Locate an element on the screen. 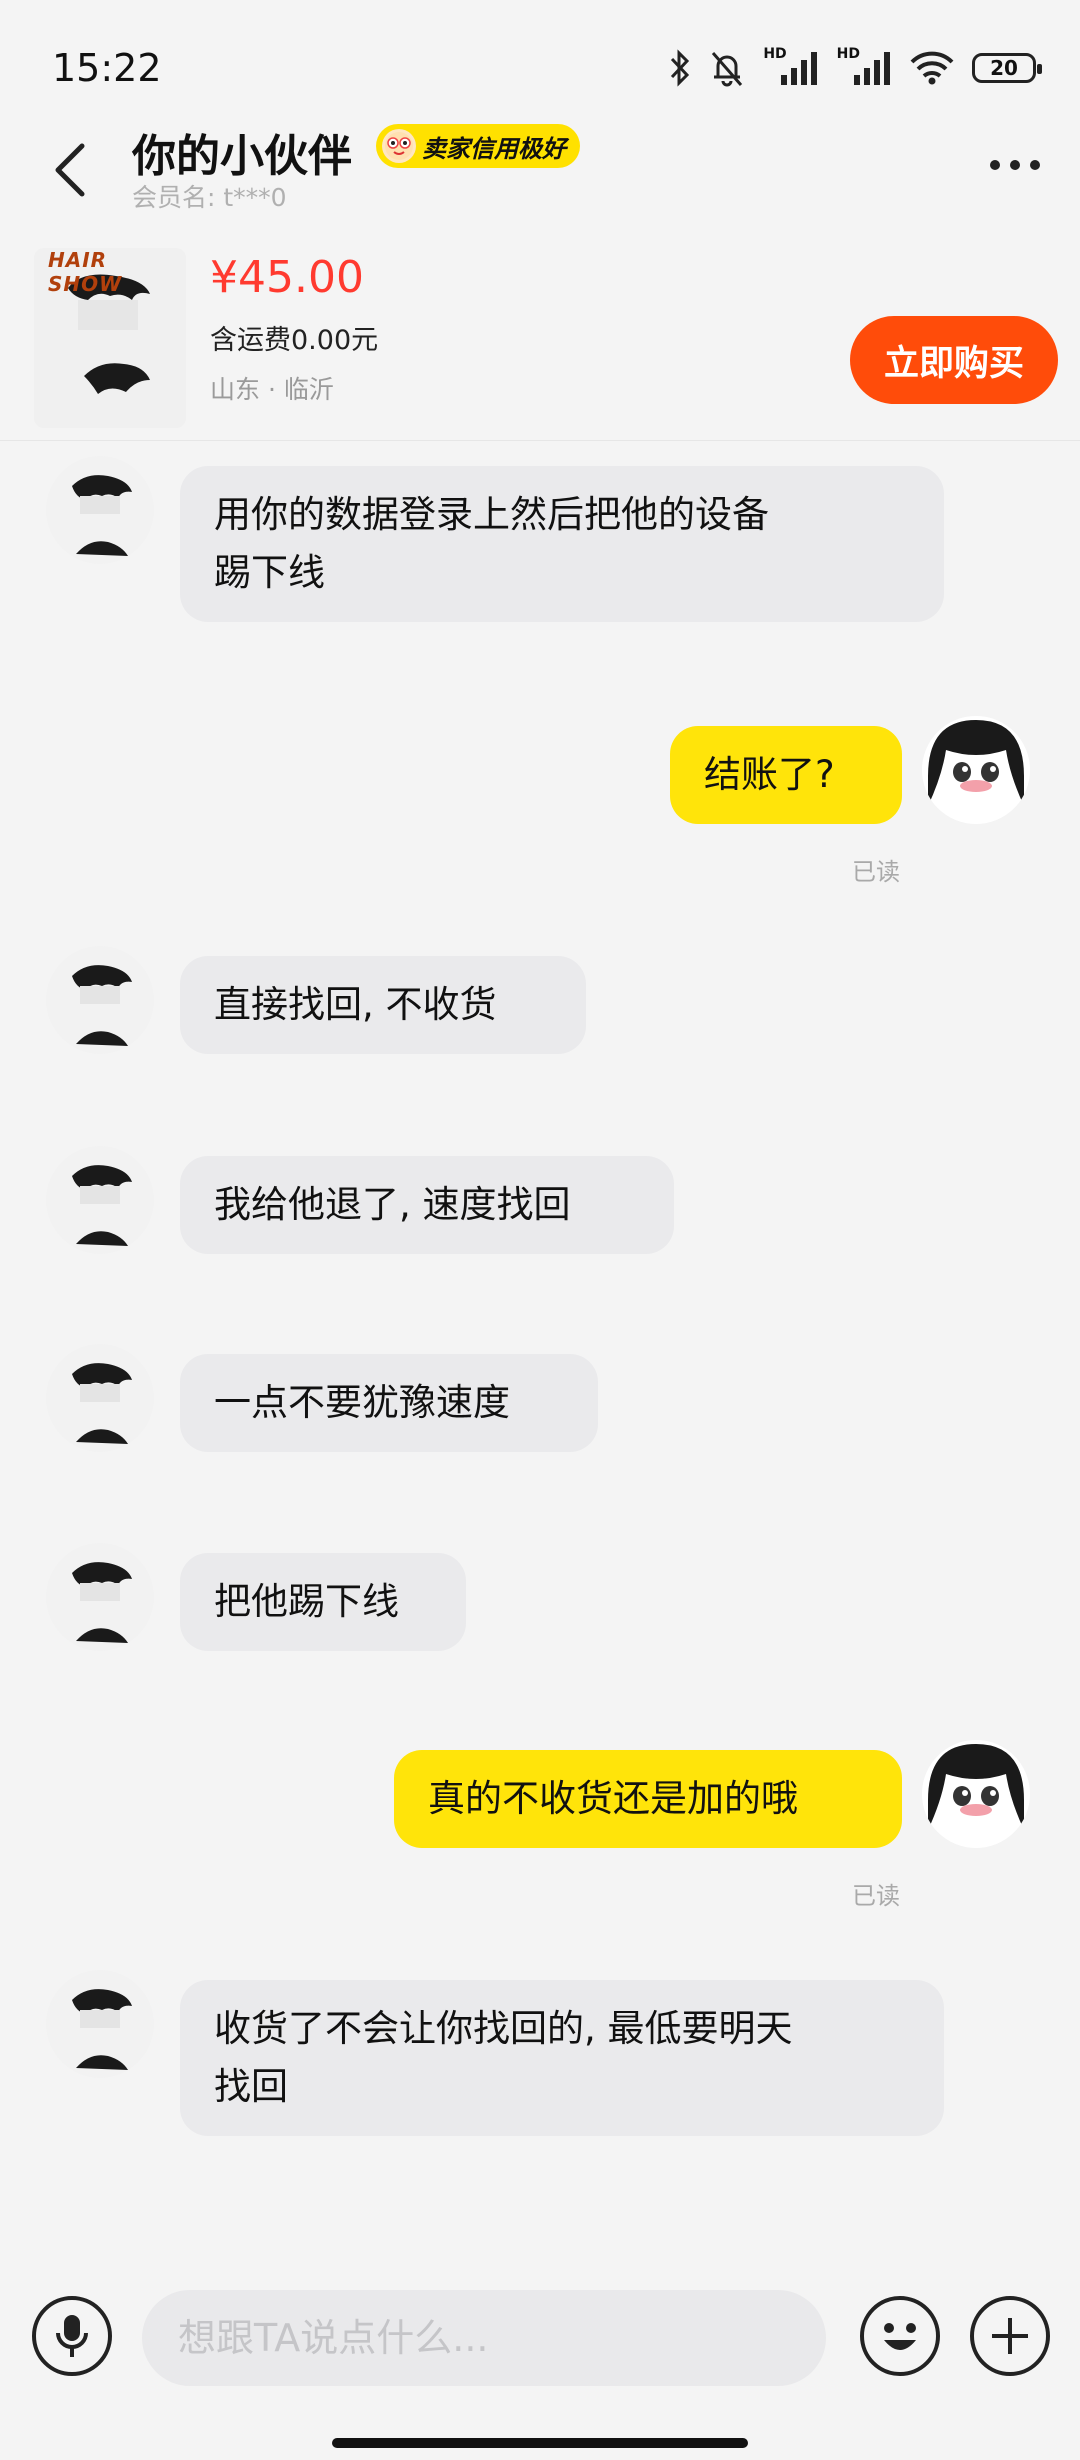 The height and width of the screenshot is (2460, 1080). back-button is located at coordinates (70, 170).